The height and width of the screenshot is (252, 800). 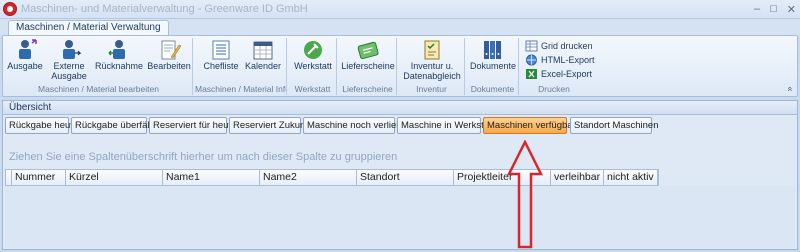 What do you see at coordinates (560, 60) in the screenshot?
I see `html-export-button: HTML-Export` at bounding box center [560, 60].